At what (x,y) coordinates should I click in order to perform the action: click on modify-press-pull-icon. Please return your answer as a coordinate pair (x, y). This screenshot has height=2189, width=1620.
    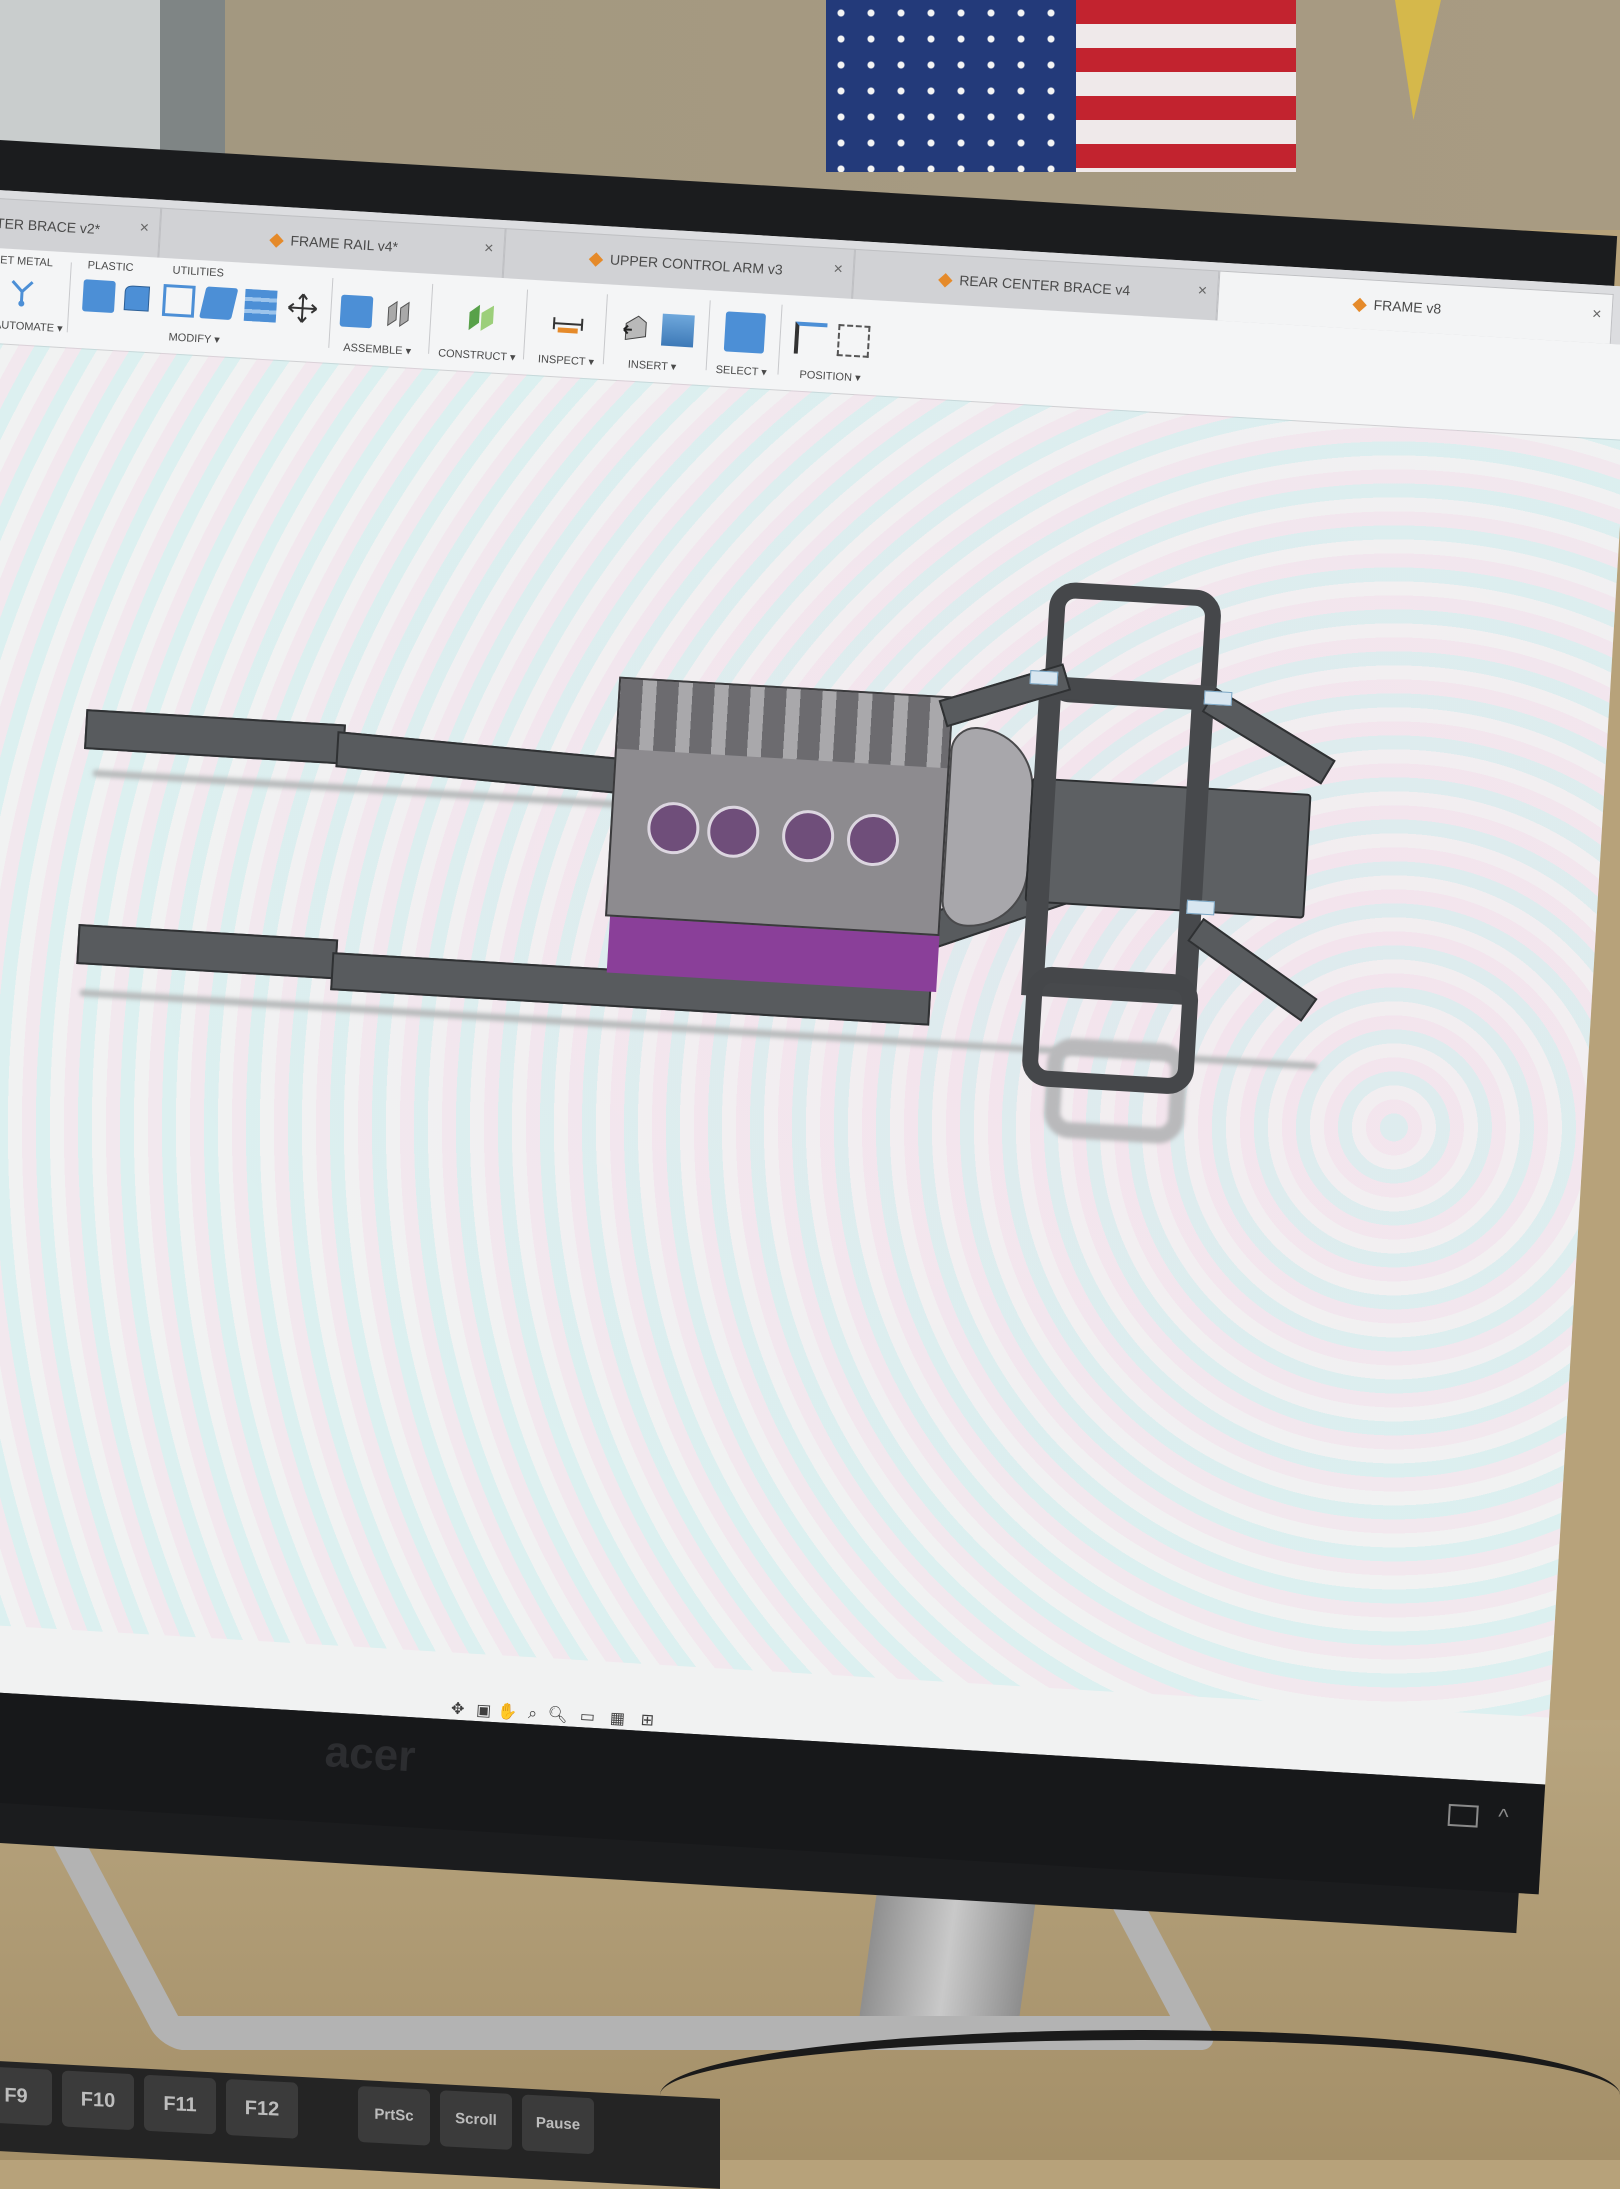
    Looking at the image, I should click on (98, 296).